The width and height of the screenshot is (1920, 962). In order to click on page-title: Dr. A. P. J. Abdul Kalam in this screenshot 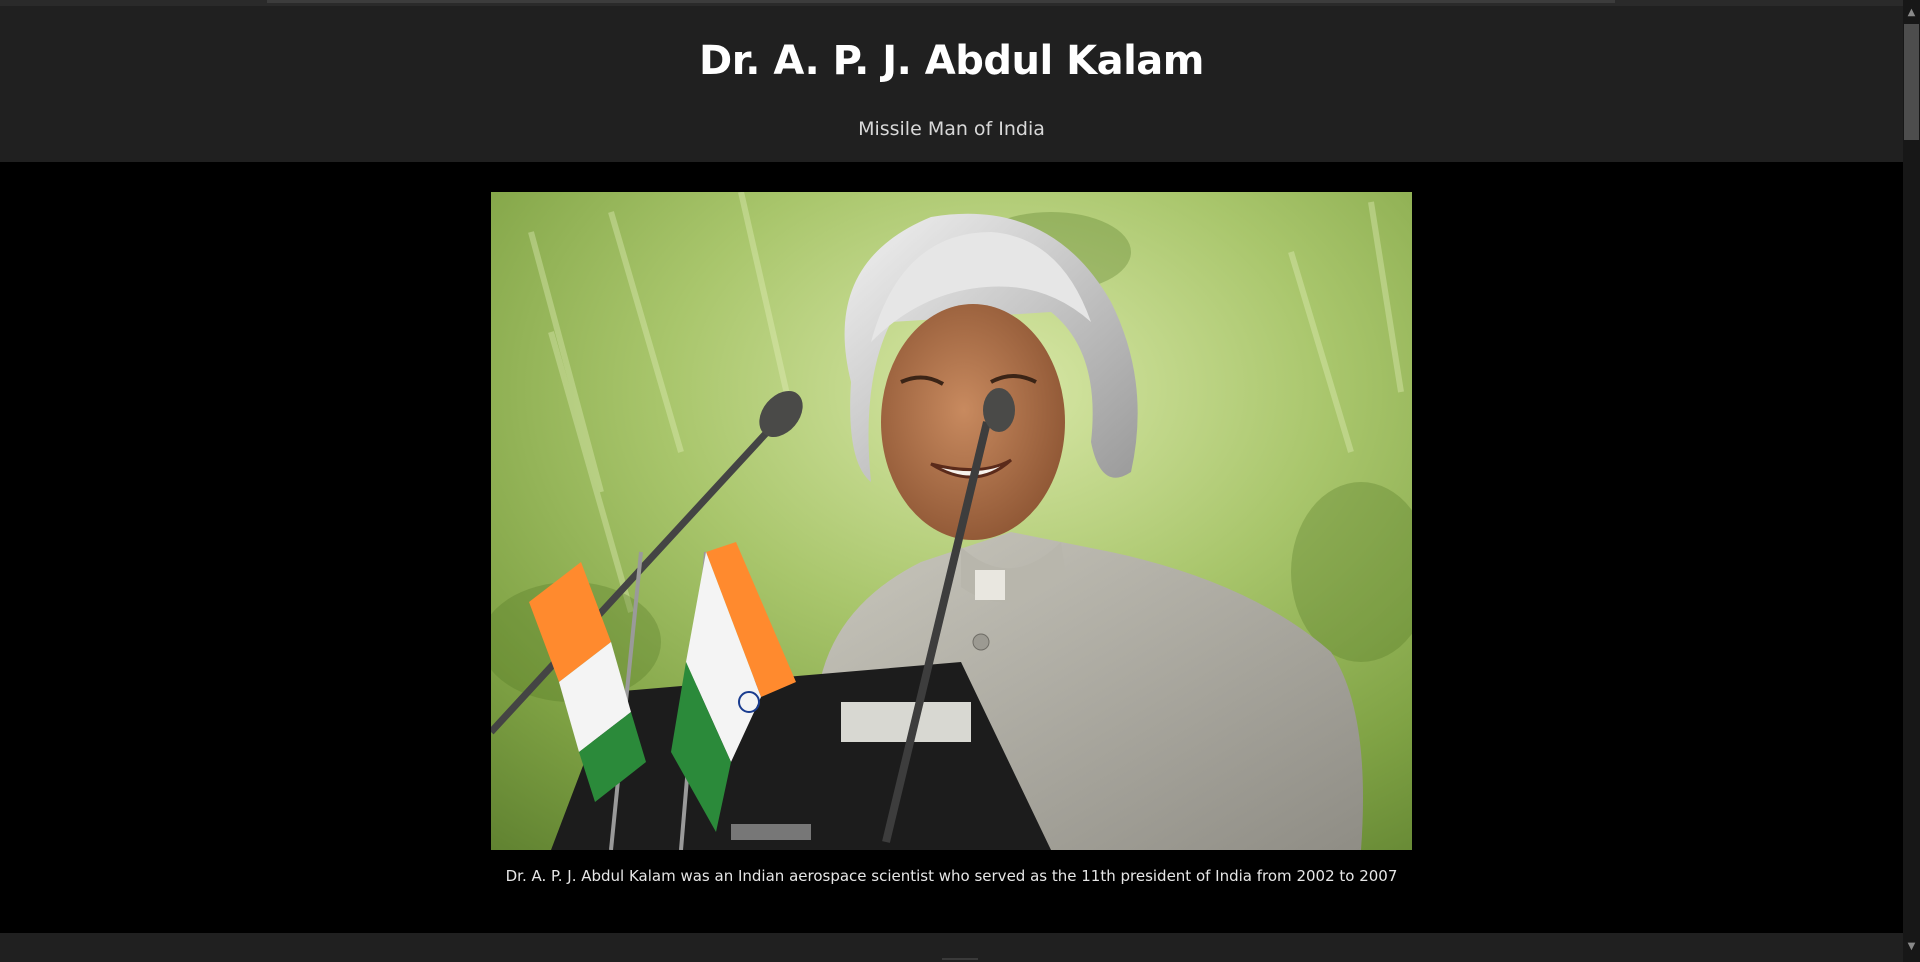, I will do `click(951, 61)`.